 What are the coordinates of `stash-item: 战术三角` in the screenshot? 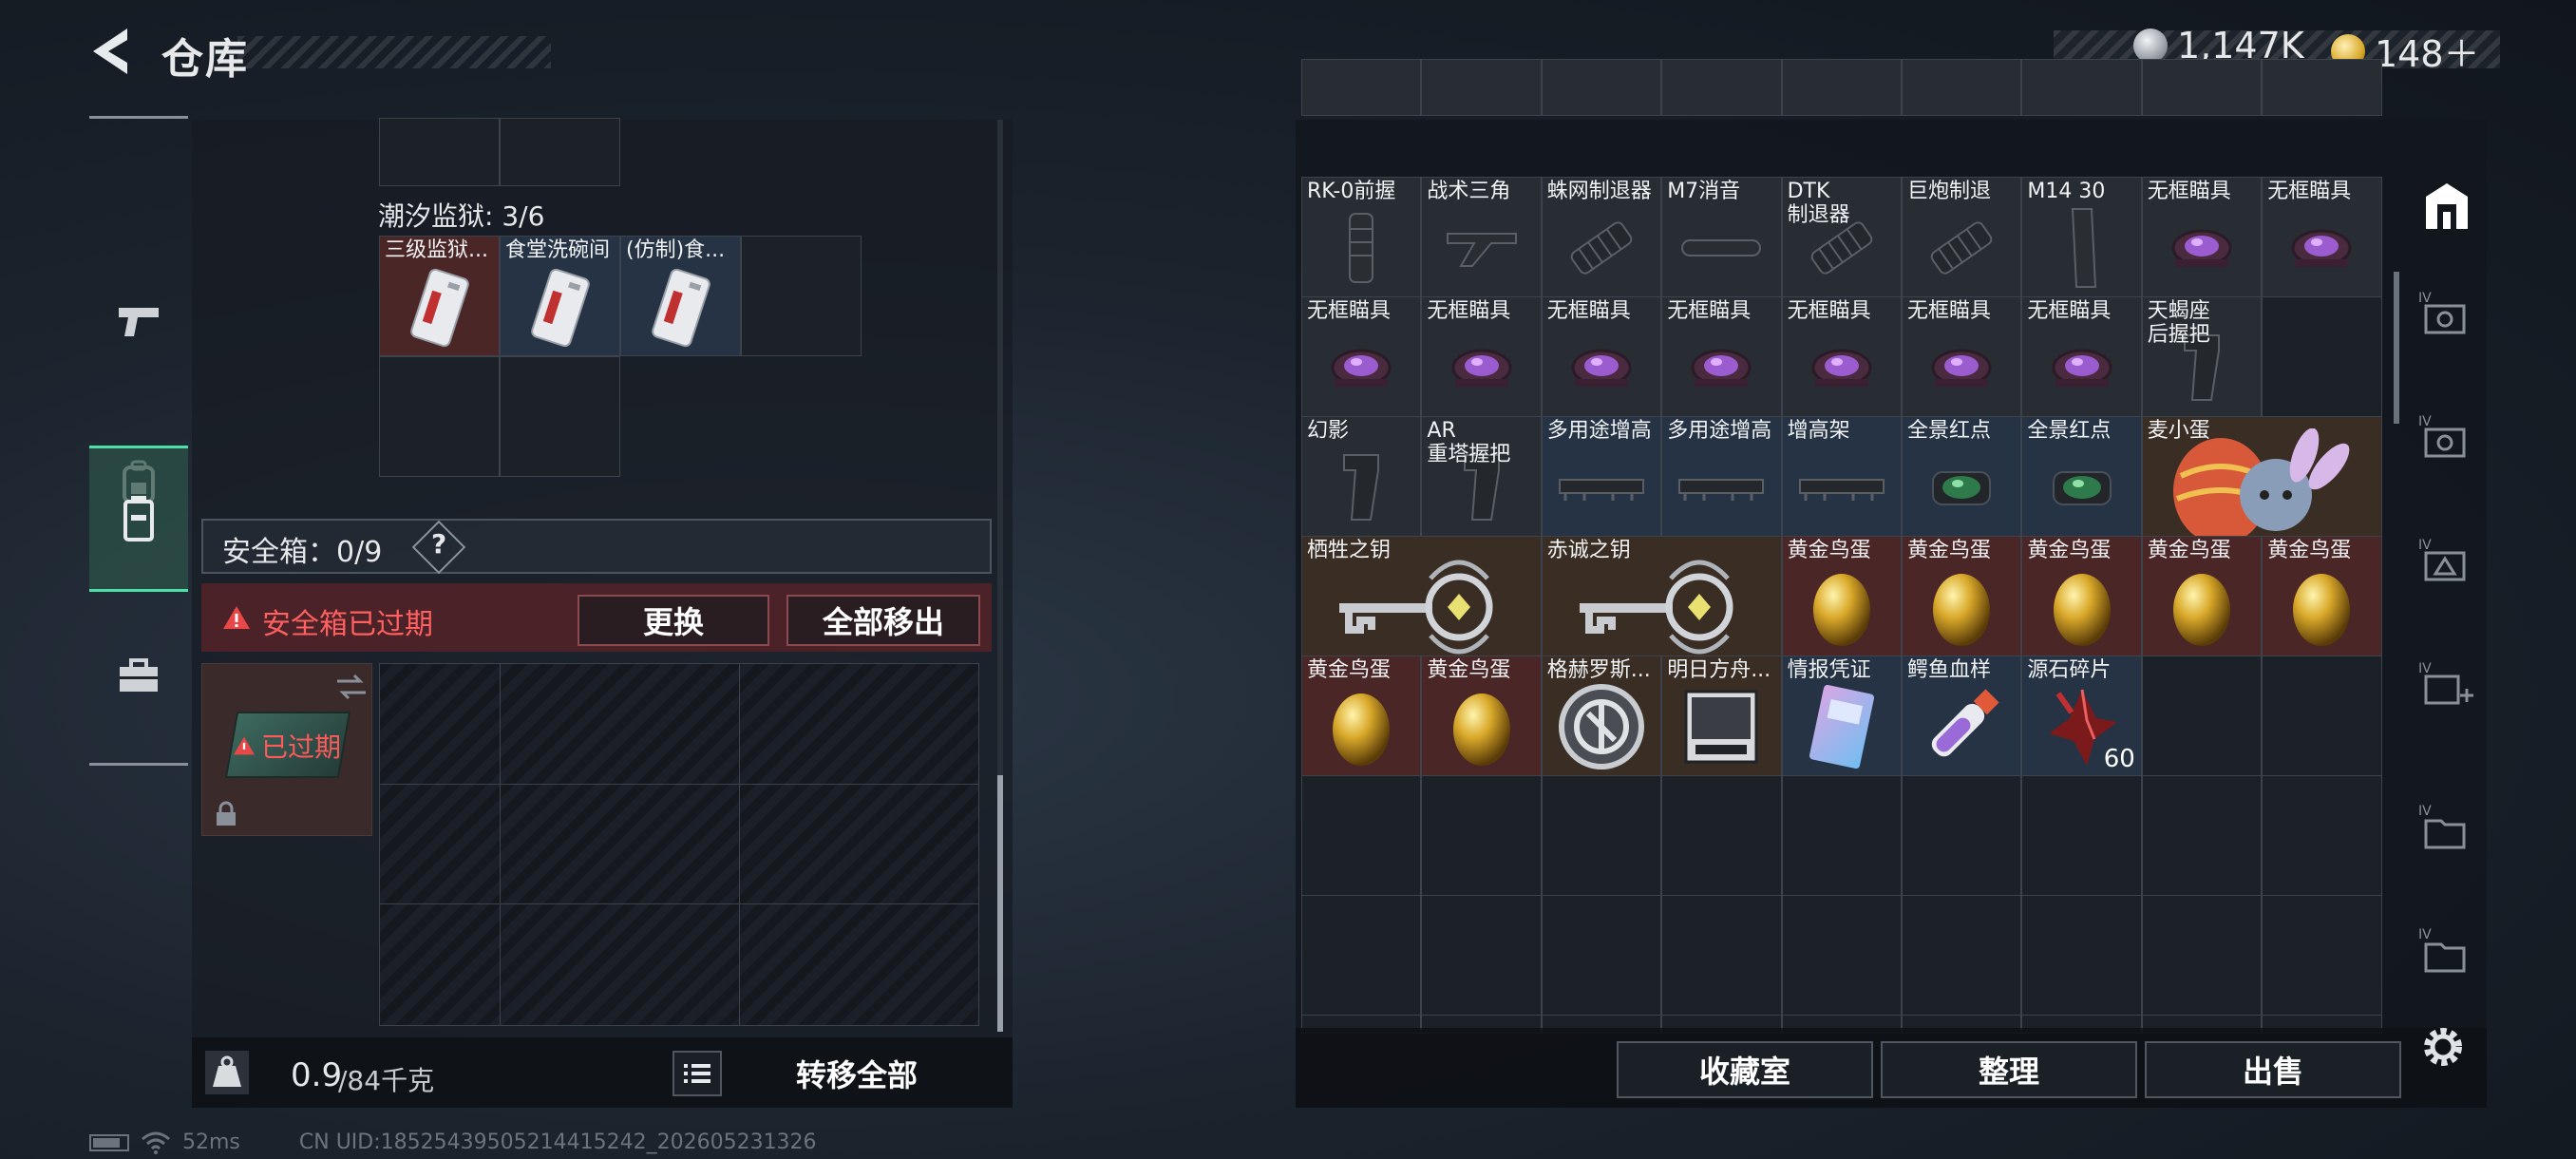 It's located at (1481, 237).